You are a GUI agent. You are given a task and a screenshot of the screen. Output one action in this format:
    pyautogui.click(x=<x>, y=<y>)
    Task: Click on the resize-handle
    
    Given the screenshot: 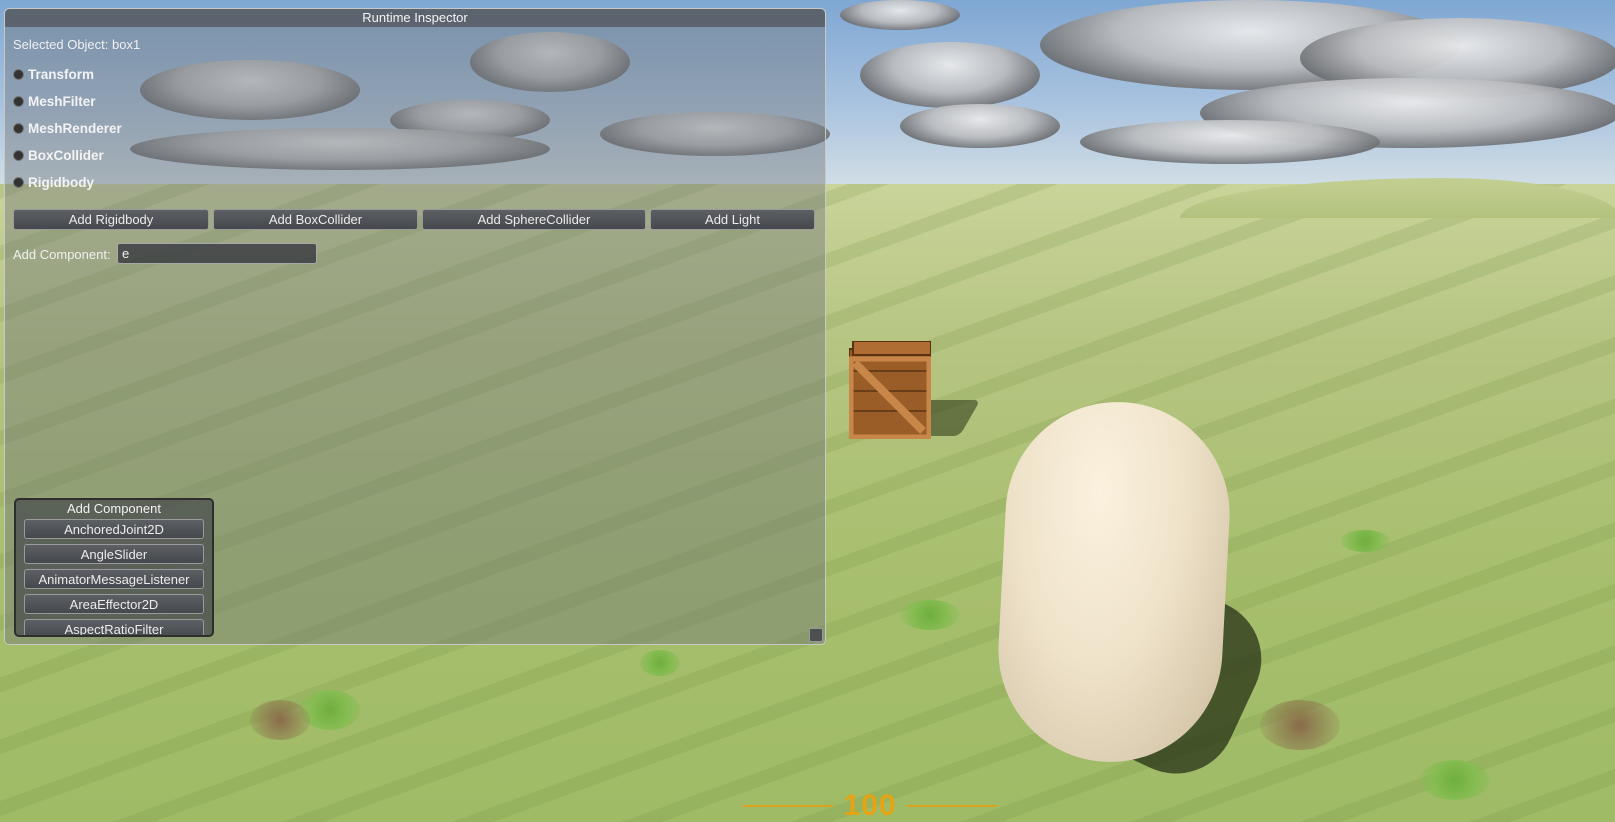 What is the action you would take?
    pyautogui.click(x=816, y=635)
    